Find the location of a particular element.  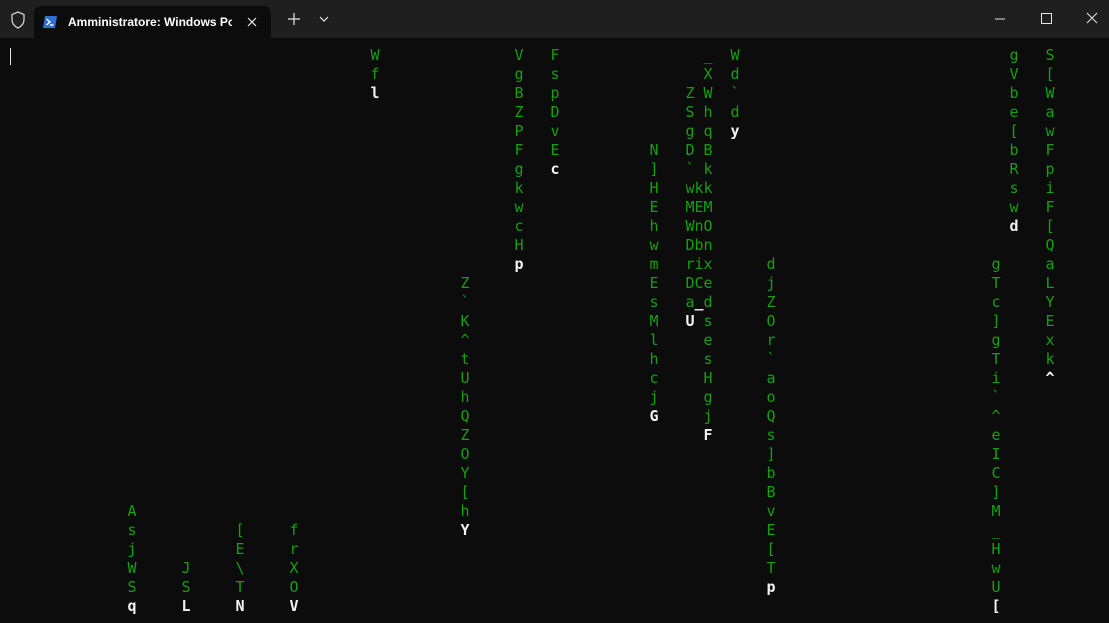

rain-head-char: Y is located at coordinates (465, 530).